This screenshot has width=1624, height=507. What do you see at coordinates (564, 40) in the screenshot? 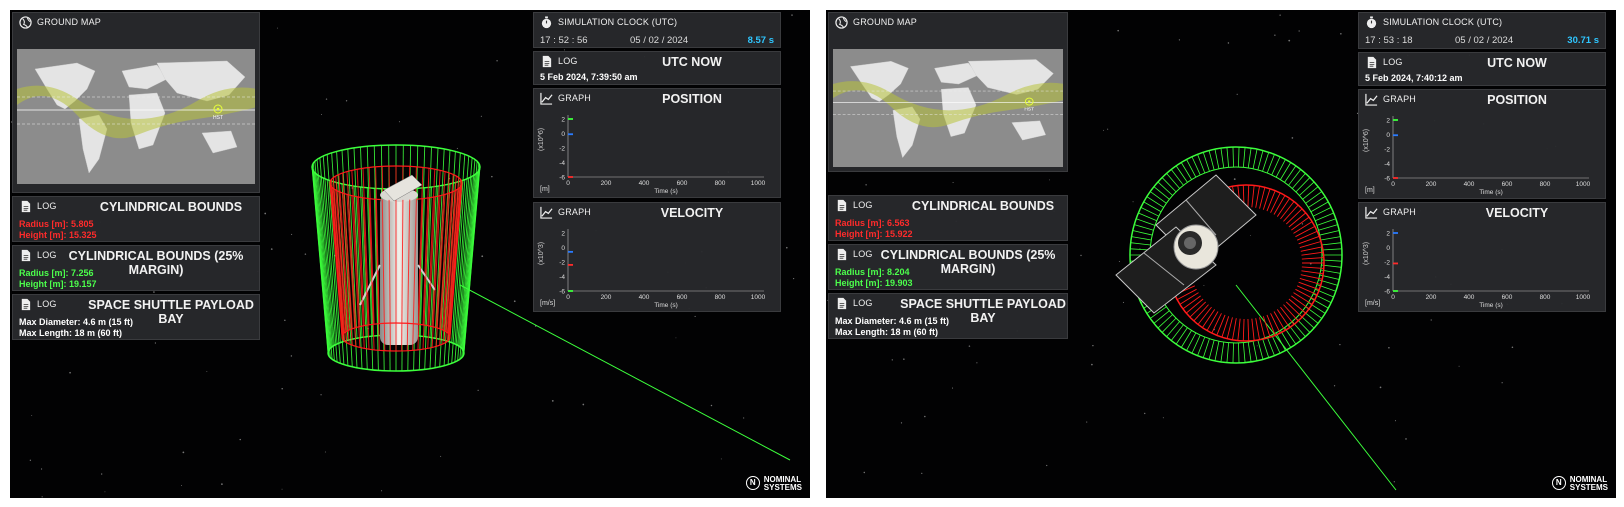
I see `clock-time: 17 : 52 : 56` at bounding box center [564, 40].